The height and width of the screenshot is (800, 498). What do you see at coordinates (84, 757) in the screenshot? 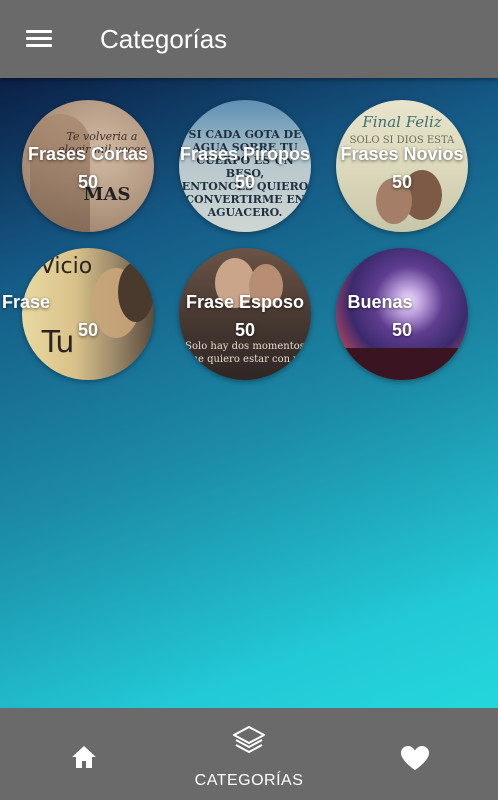
I see `home-icon` at bounding box center [84, 757].